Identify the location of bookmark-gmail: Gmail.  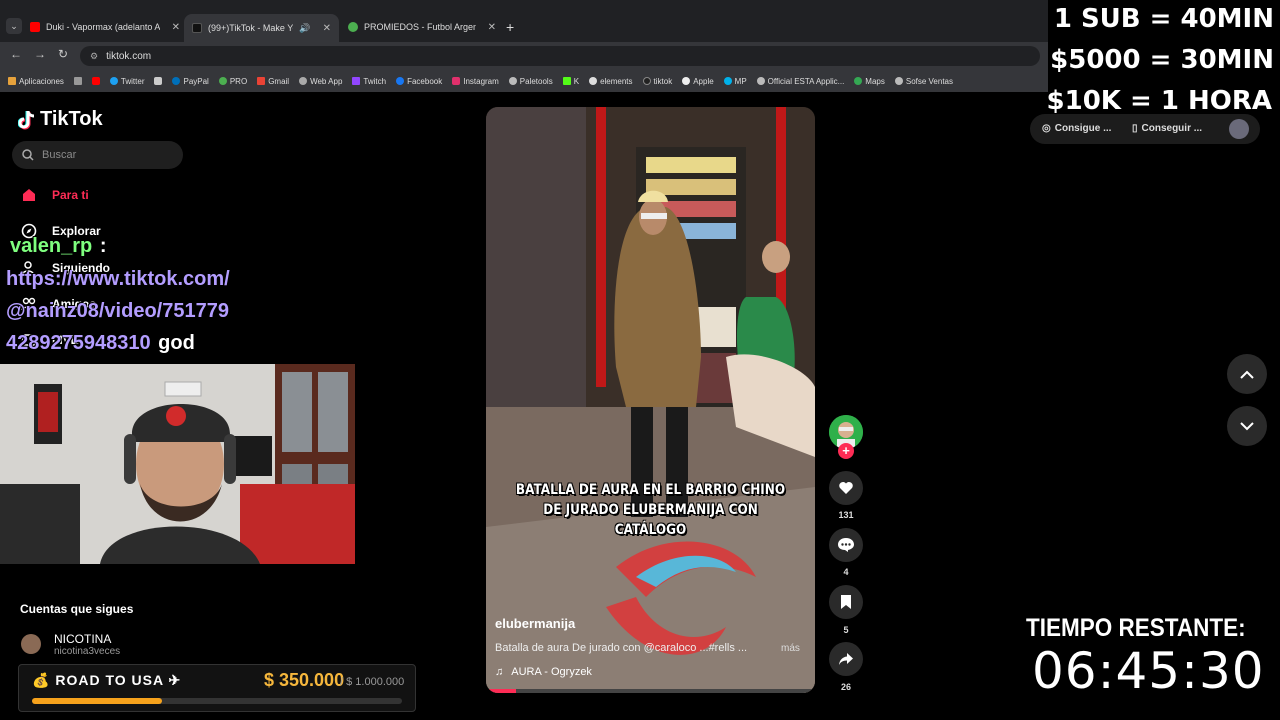
(273, 81).